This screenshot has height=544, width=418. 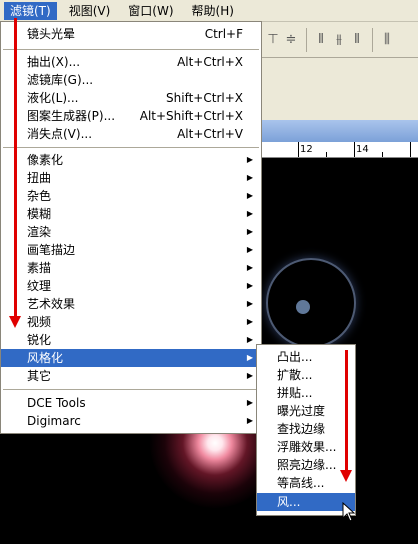 What do you see at coordinates (39, 340) in the screenshot?
I see `menu-item-label: 锐化` at bounding box center [39, 340].